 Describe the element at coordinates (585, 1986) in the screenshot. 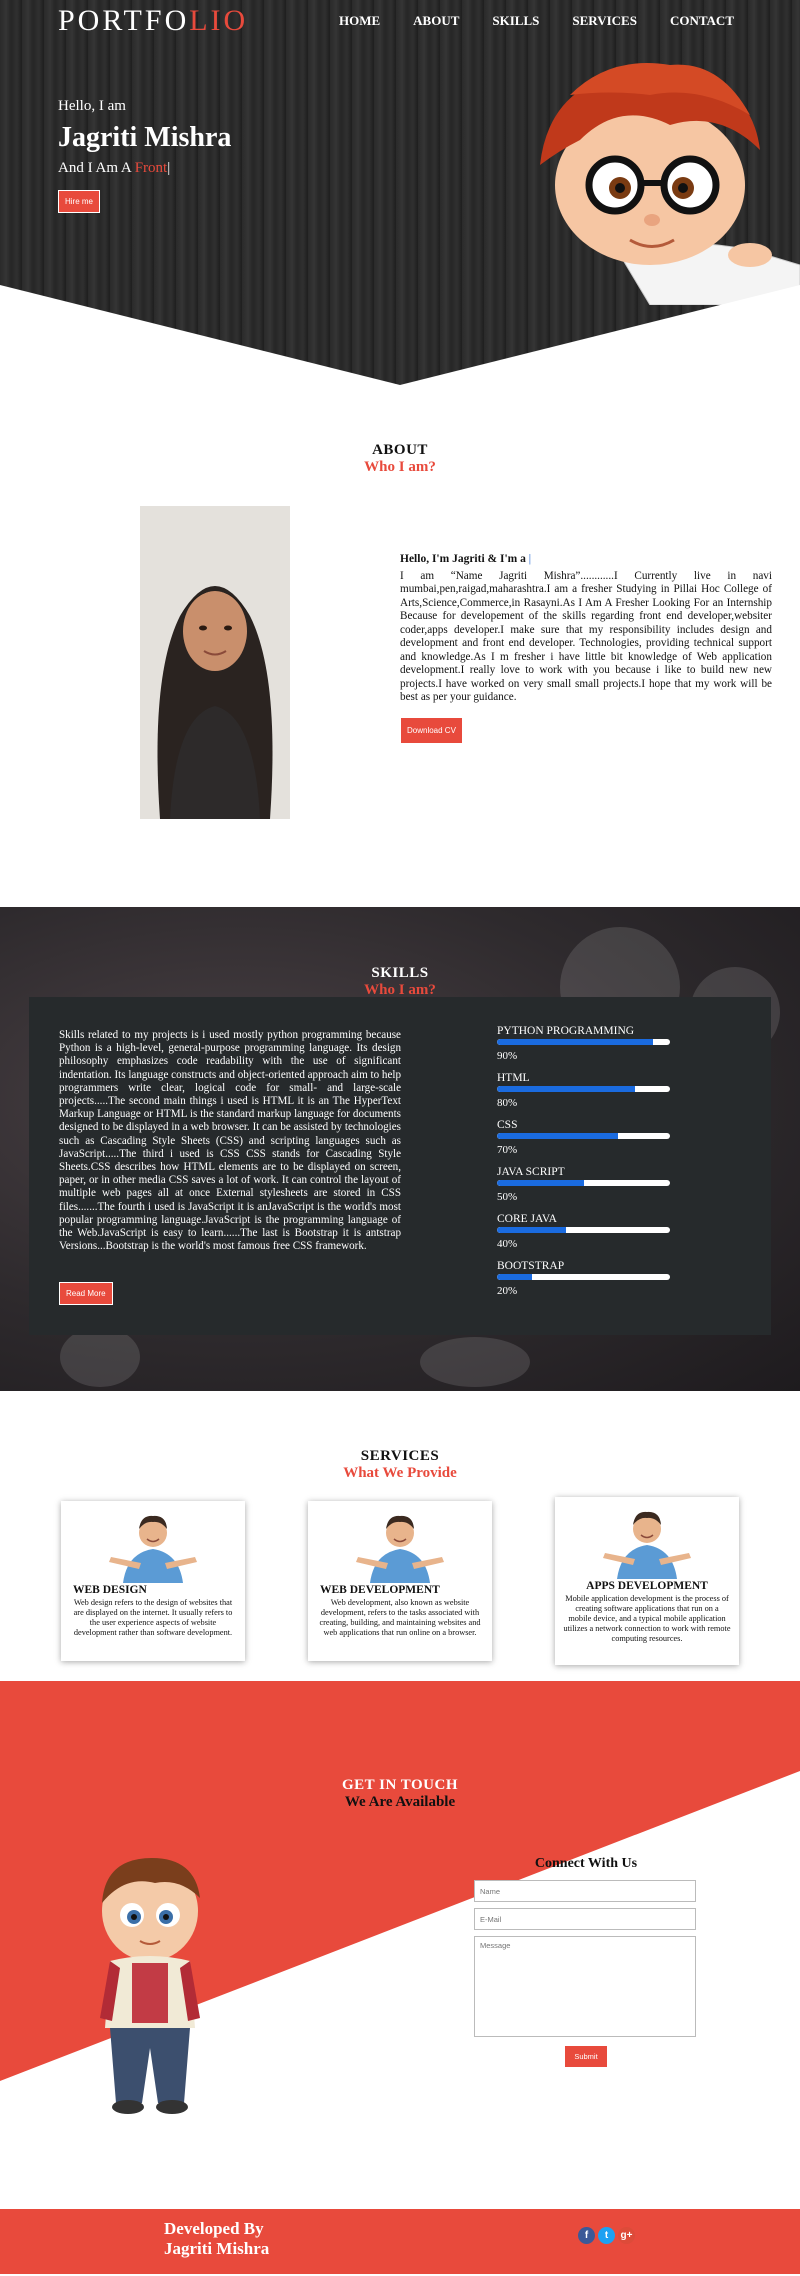

I see `message-textarea` at that location.